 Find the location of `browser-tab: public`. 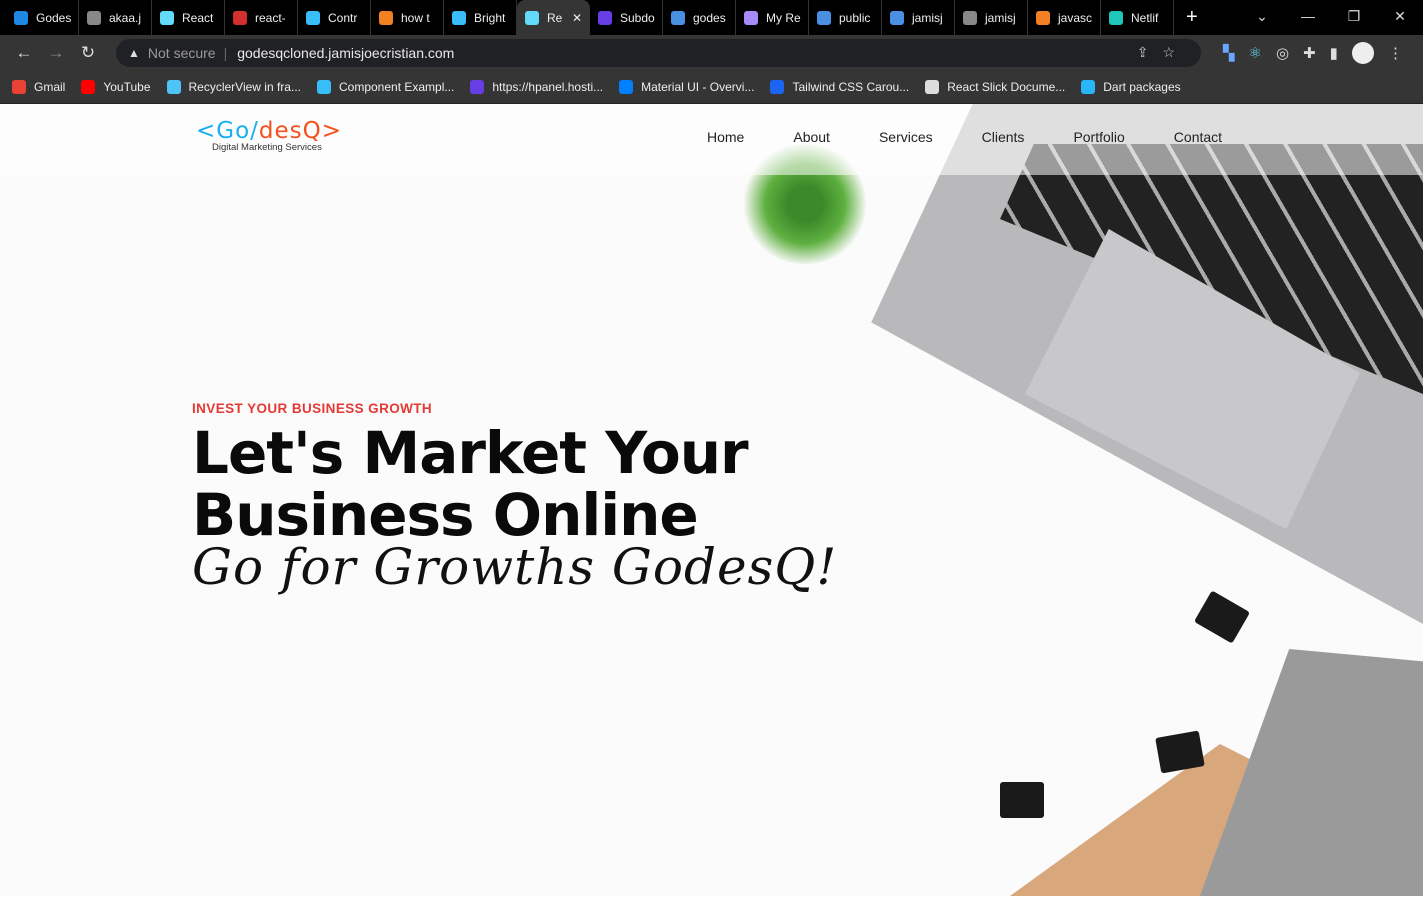

browser-tab: public is located at coordinates (845, 17).